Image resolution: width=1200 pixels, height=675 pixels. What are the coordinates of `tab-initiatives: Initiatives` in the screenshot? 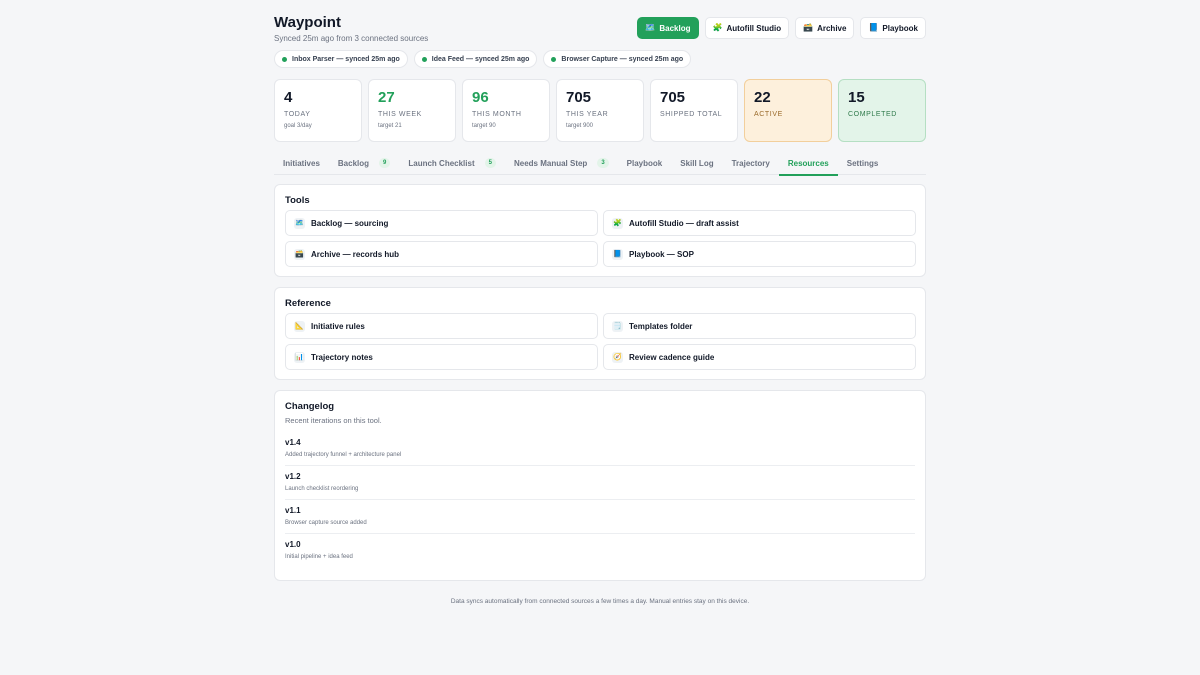 It's located at (301, 163).